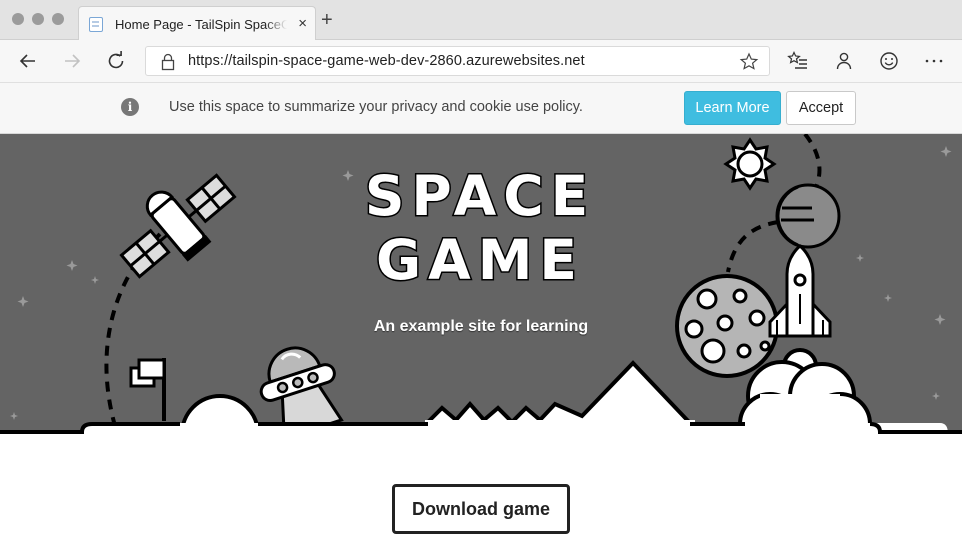 The image size is (962, 553). What do you see at coordinates (479, 196) in the screenshot?
I see `hero-title-line1: SPACE` at bounding box center [479, 196].